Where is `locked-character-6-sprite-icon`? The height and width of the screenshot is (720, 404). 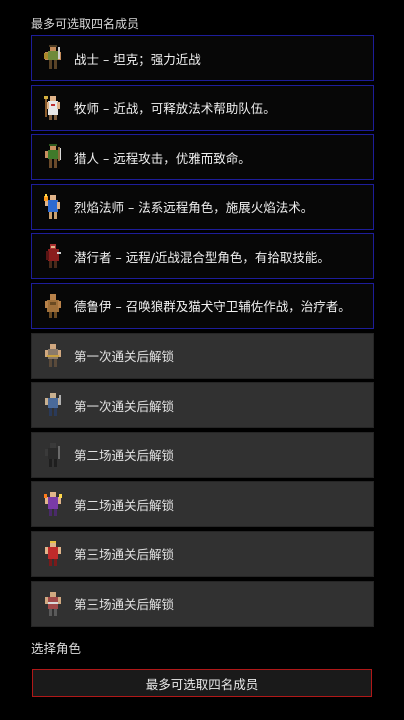 locked-character-6-sprite-icon is located at coordinates (53, 604).